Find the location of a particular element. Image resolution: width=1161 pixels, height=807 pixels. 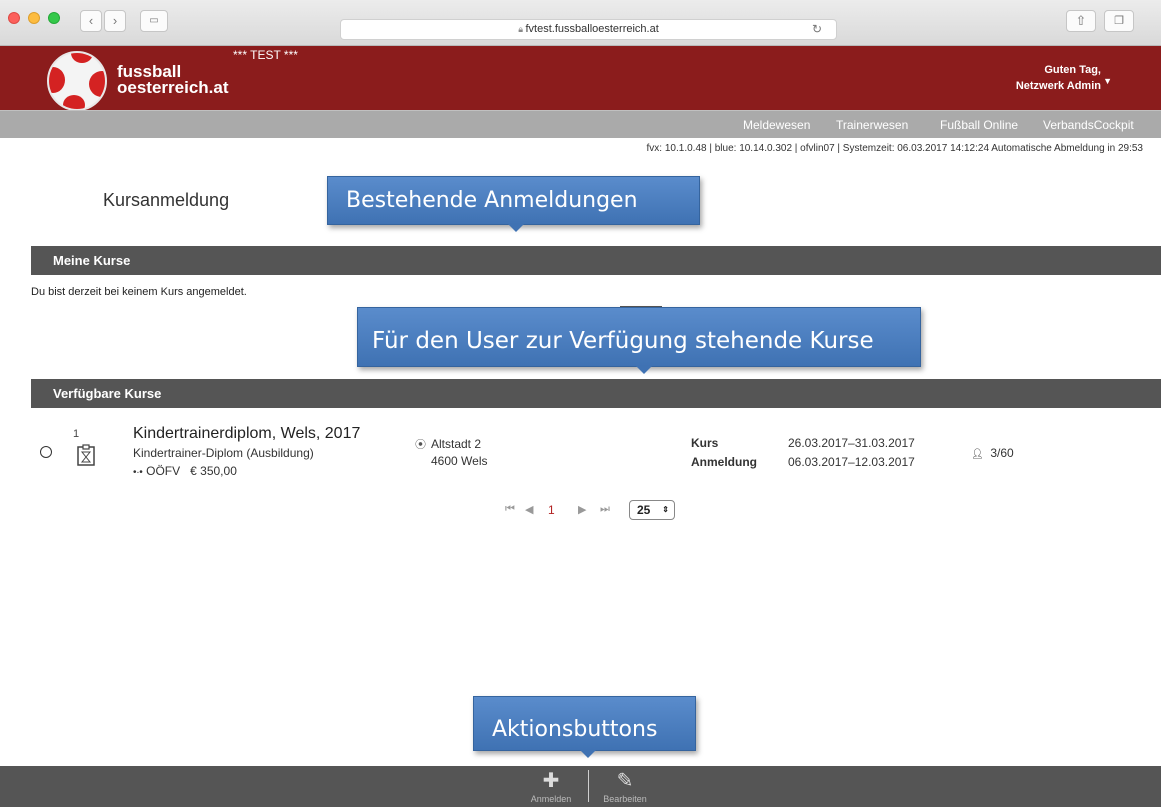

kurs-dates: 26.03.2017–31.03.2017 is located at coordinates (851, 443).